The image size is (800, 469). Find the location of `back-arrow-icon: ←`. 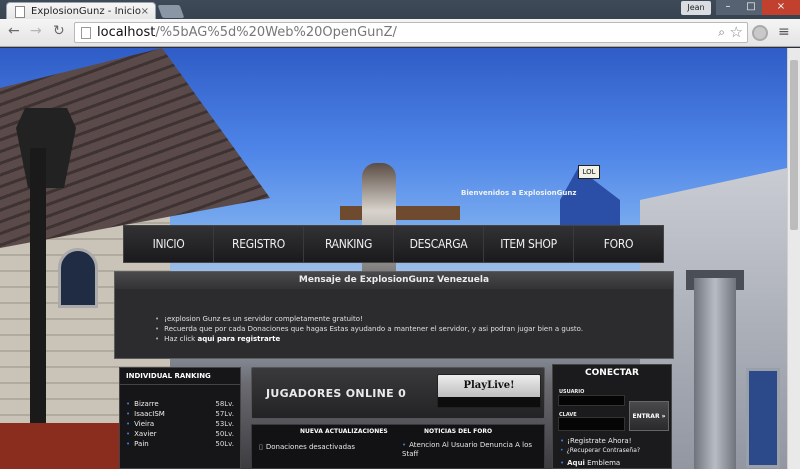

back-arrow-icon: ← is located at coordinates (14, 31).